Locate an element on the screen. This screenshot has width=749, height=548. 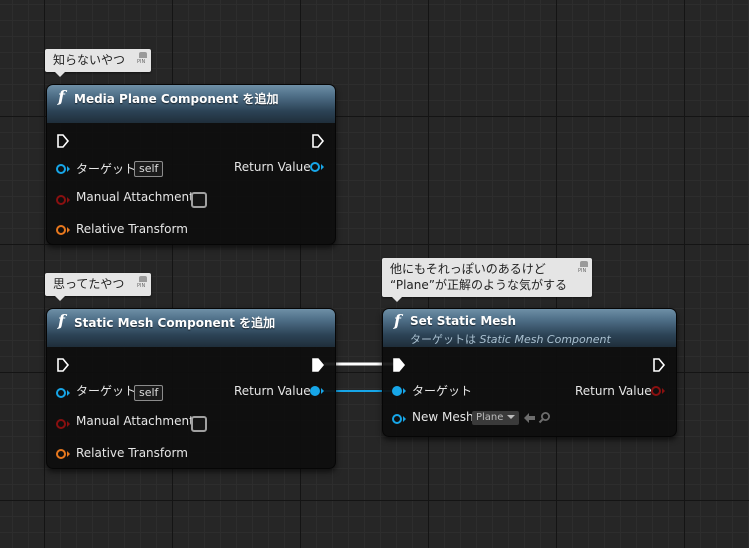
comment-bubble-right: 他にもそれっぽいのあるけど “Plane”が正解のような気がする PIN is located at coordinates (487, 280).